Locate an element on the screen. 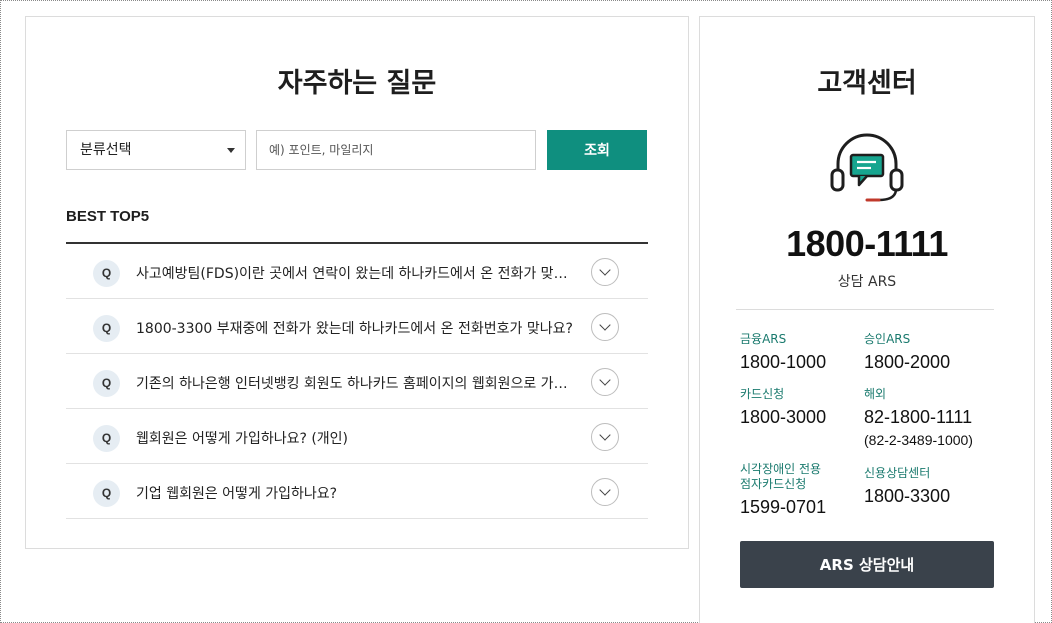  contact-card-apply: 카드신청 1800-3000 is located at coordinates (783, 407).